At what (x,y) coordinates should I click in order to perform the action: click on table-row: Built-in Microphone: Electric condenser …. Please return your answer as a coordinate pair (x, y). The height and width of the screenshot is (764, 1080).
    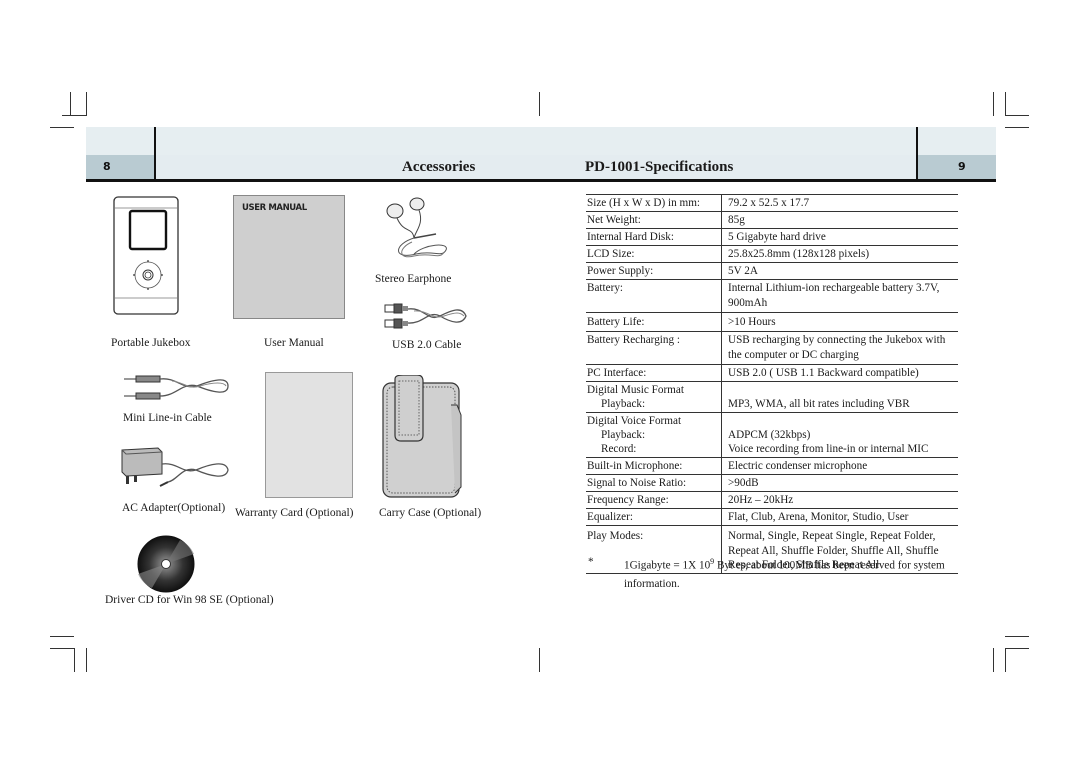
    Looking at the image, I should click on (772, 466).